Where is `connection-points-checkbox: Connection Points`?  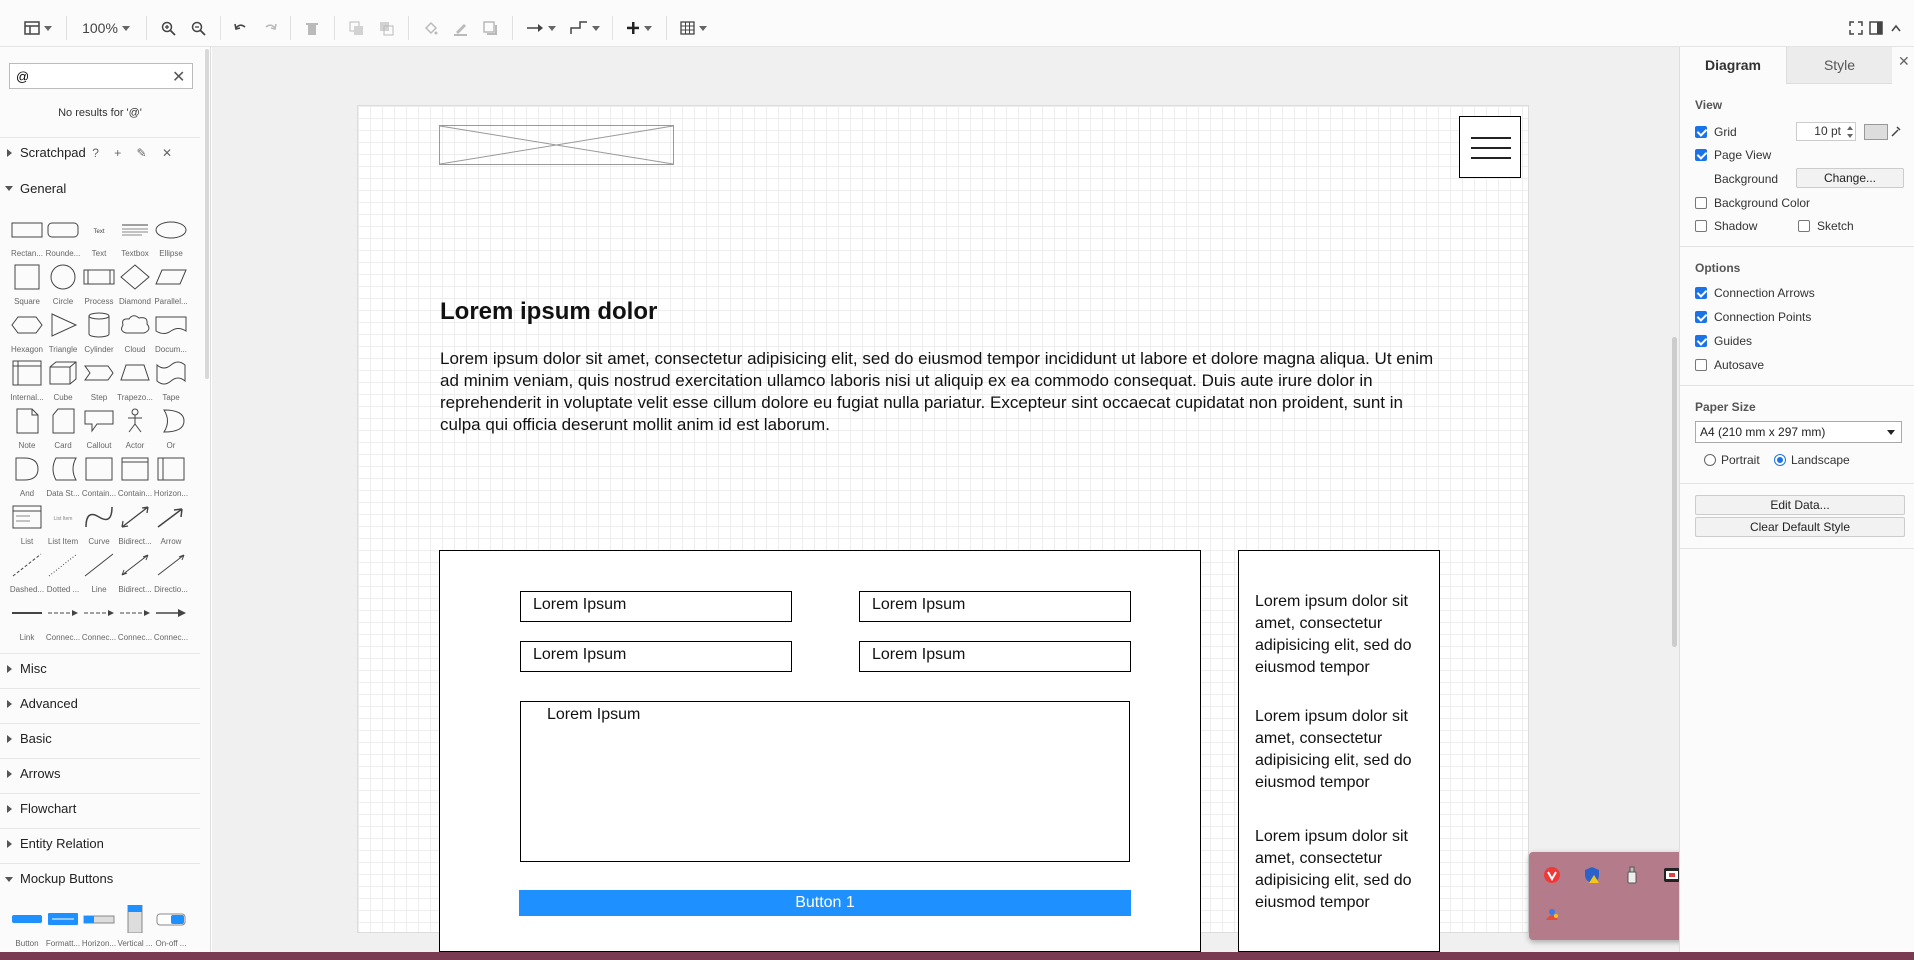 connection-points-checkbox: Connection Points is located at coordinates (1753, 317).